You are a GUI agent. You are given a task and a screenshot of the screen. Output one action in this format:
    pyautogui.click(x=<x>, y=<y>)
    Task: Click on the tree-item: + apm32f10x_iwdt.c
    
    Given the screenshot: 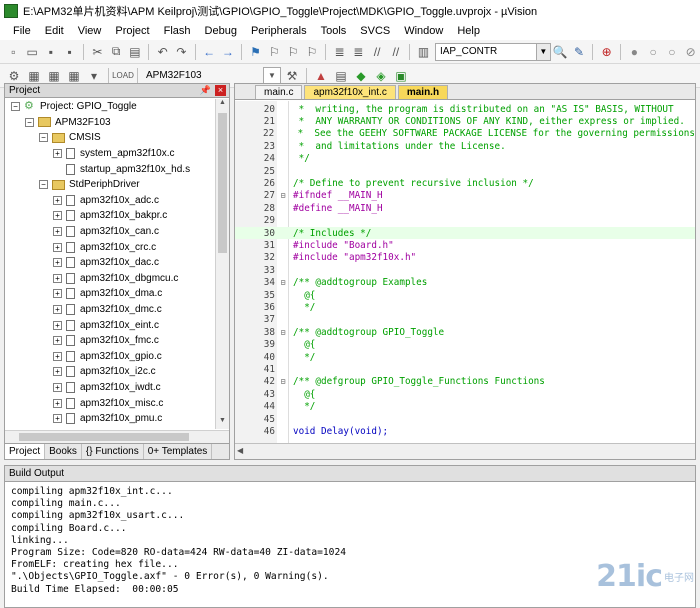 What is the action you would take?
    pyautogui.click(x=110, y=388)
    